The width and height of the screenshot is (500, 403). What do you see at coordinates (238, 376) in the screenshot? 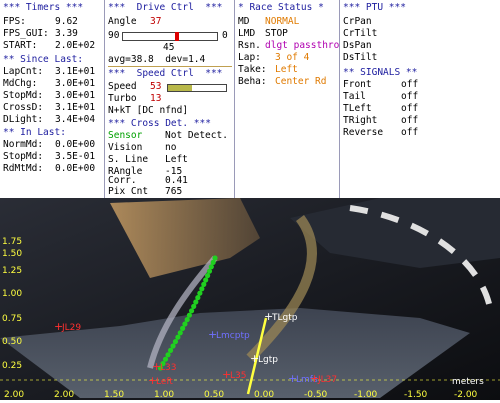
I see `mark-label: L35` at bounding box center [238, 376].